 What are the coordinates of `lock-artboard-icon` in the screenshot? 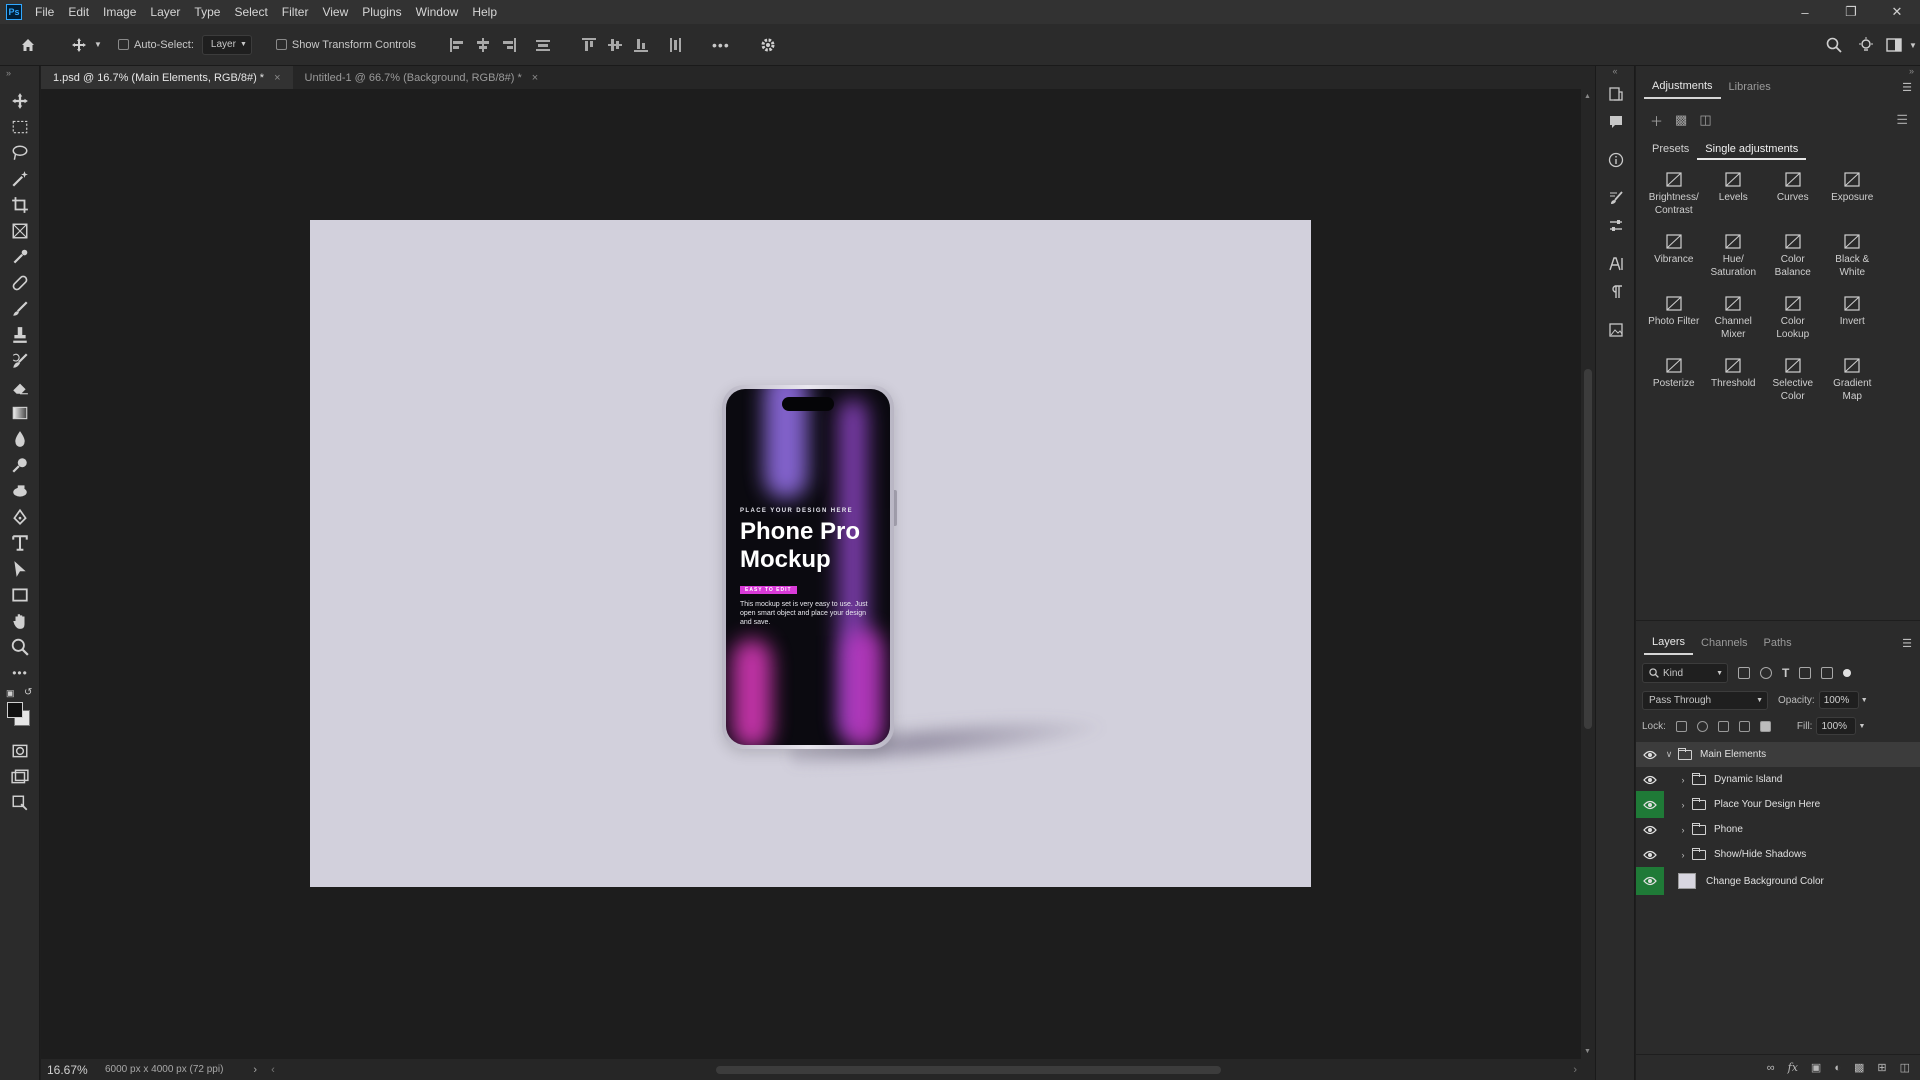 It's located at (1744, 726).